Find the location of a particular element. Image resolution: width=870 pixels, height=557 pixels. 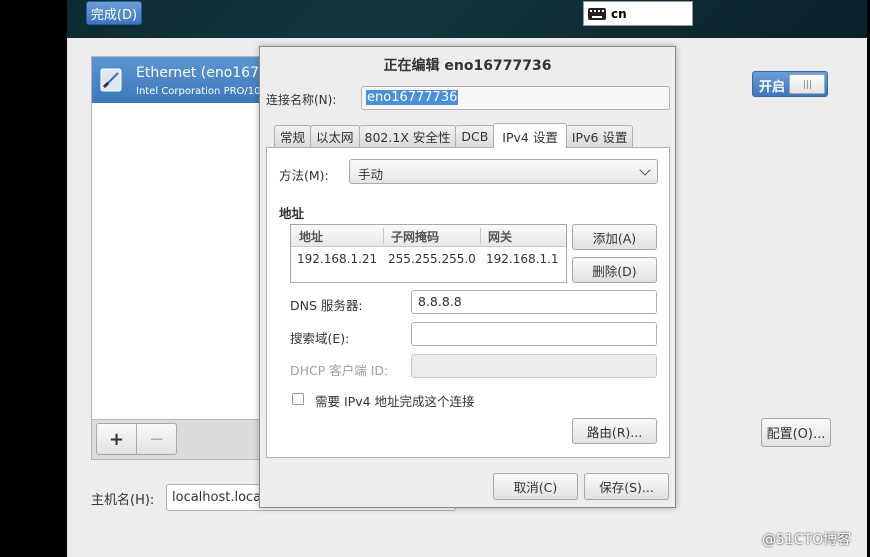

chevron-down-icon is located at coordinates (645, 170).